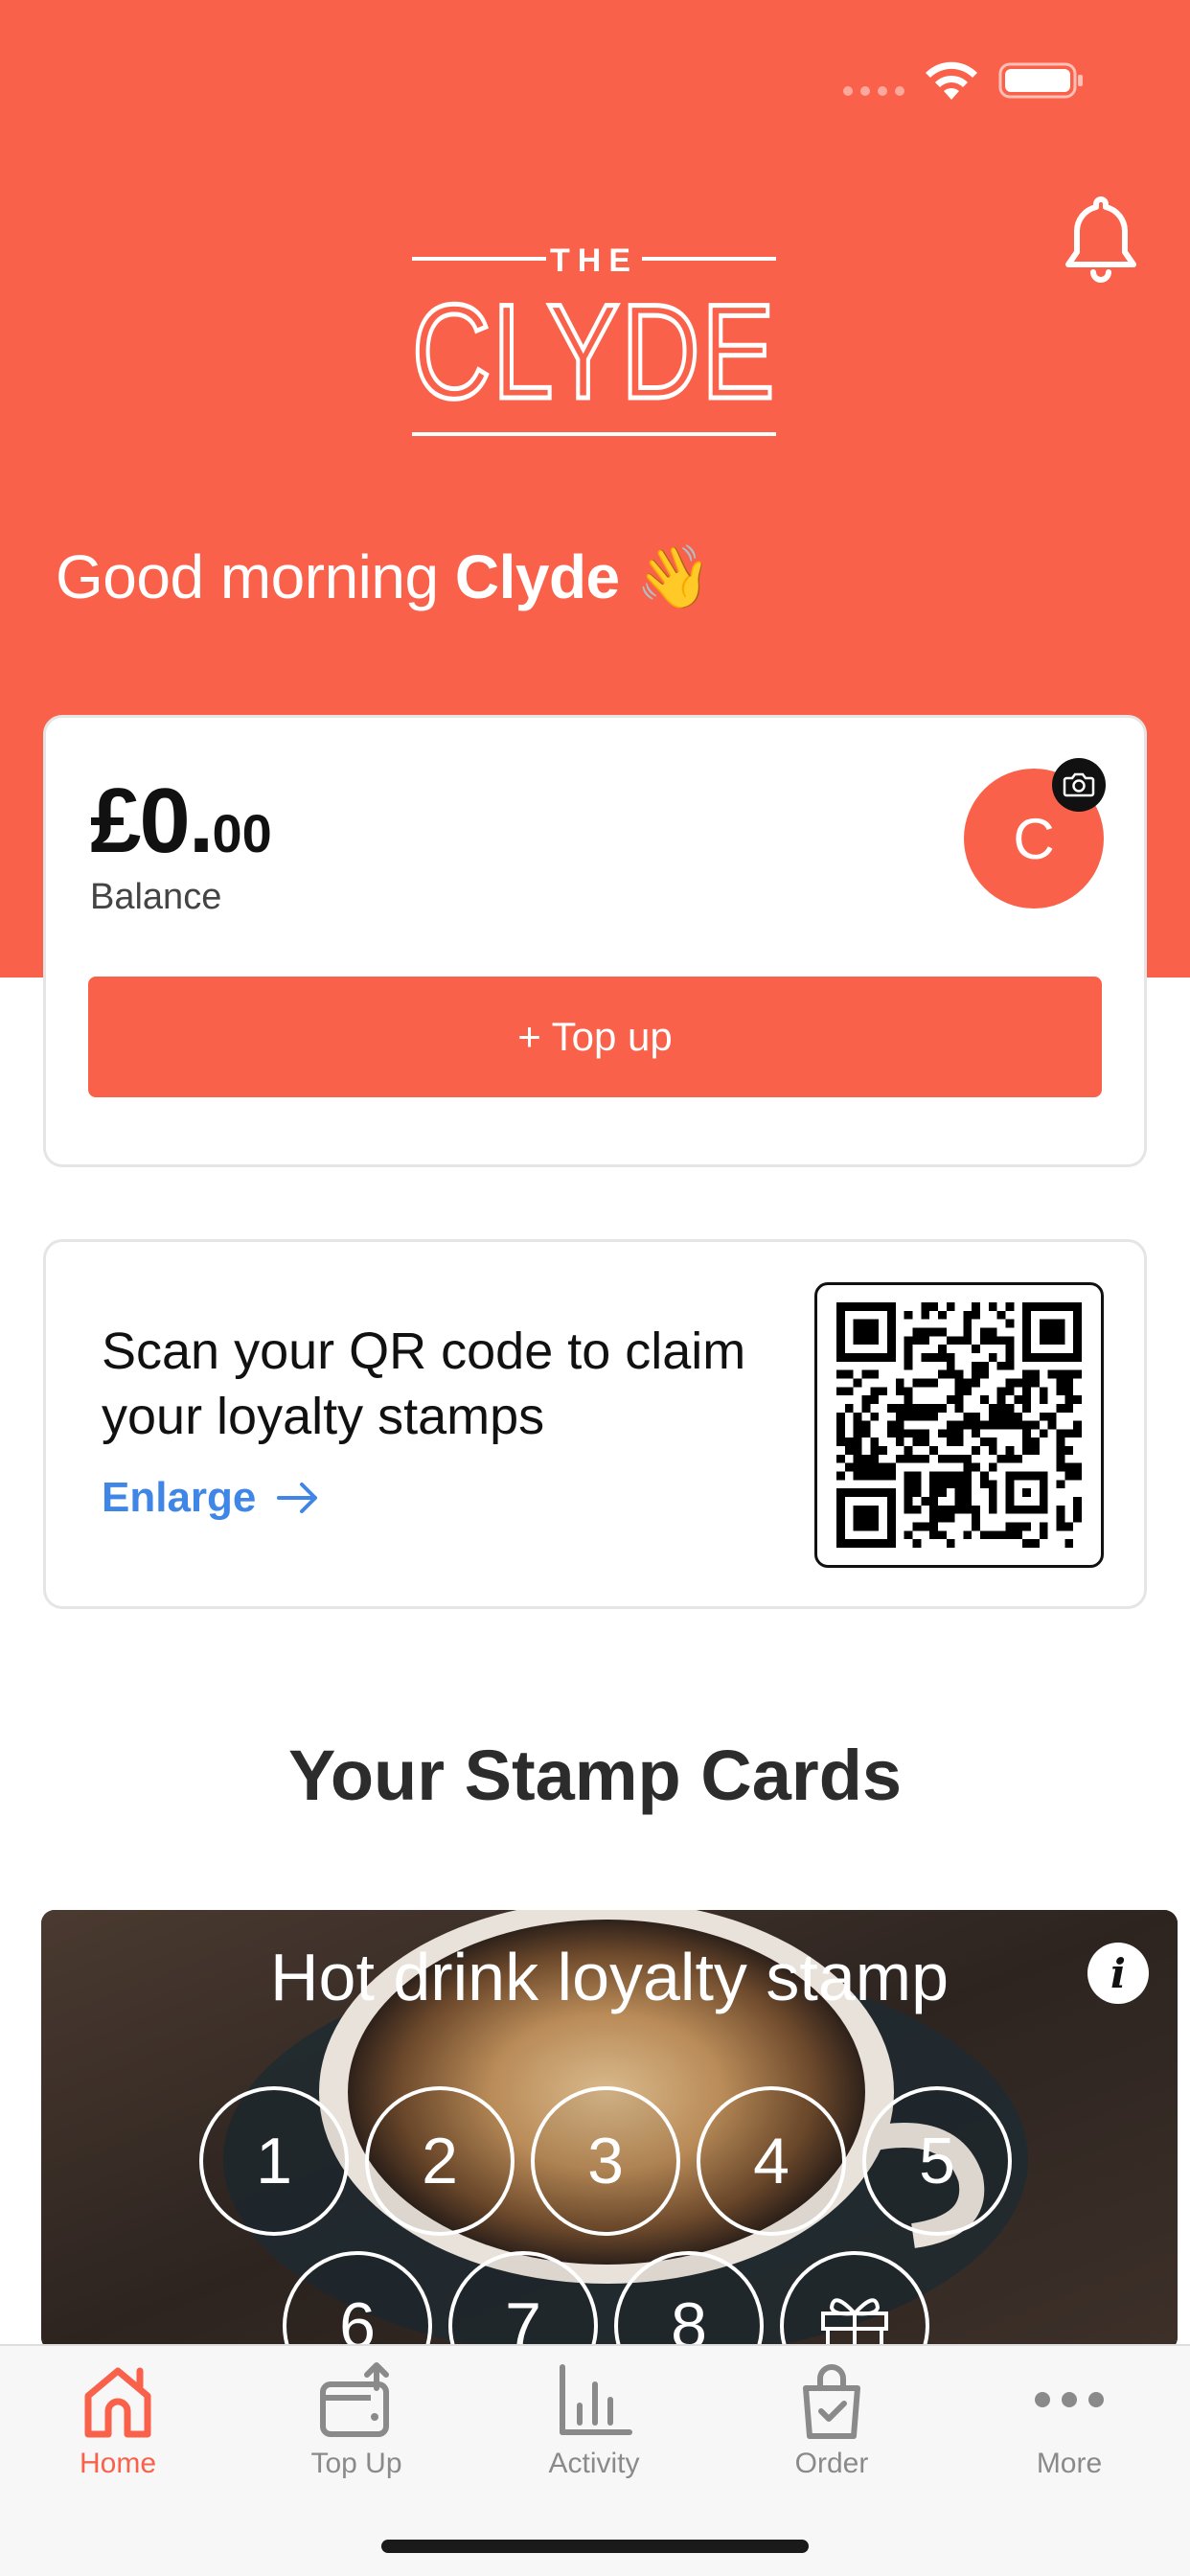 The height and width of the screenshot is (2576, 1190). Describe the element at coordinates (1079, 785) in the screenshot. I see `camera-icon` at that location.